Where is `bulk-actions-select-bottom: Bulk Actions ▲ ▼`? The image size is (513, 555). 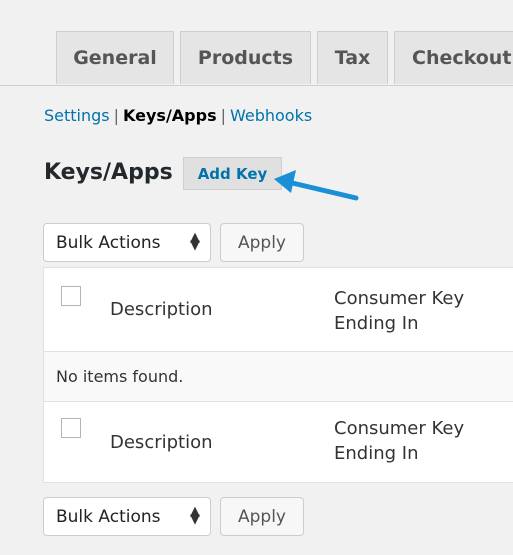
bulk-actions-select-bottom: Bulk Actions ▲ ▼ is located at coordinates (127, 516).